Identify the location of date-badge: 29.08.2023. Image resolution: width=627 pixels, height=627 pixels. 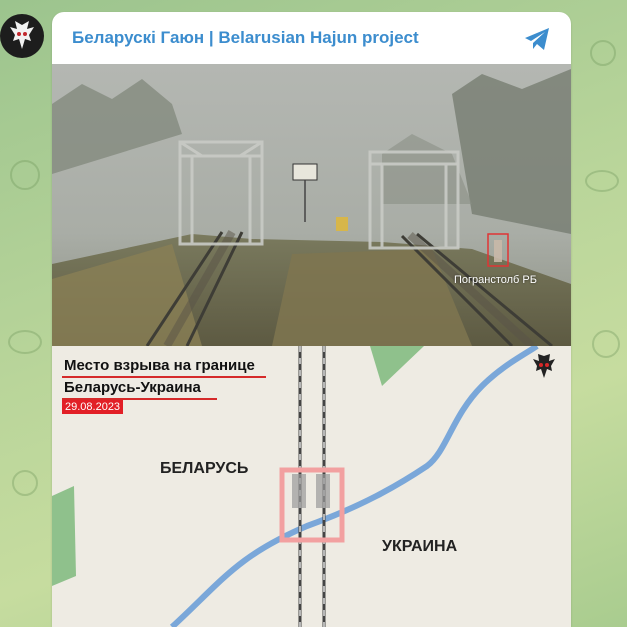
(93, 407).